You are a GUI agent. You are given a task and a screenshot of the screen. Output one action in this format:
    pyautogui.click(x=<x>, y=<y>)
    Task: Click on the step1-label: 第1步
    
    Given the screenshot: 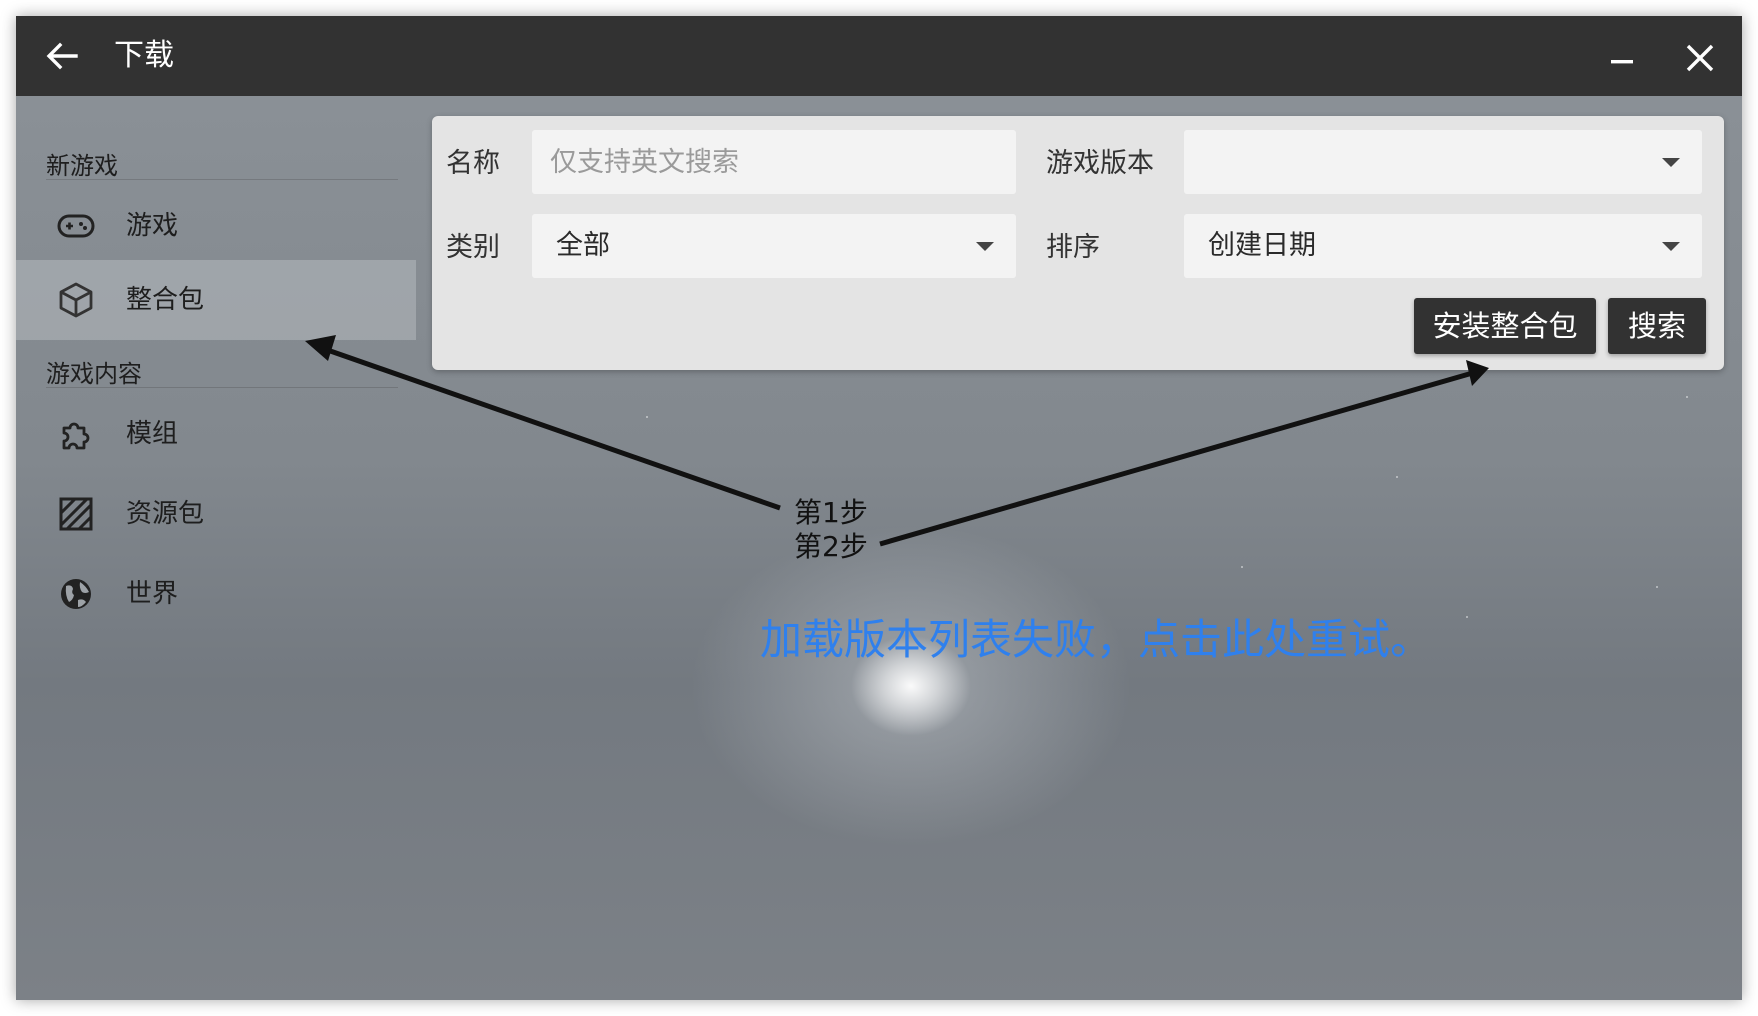 What is the action you would take?
    pyautogui.click(x=831, y=512)
    